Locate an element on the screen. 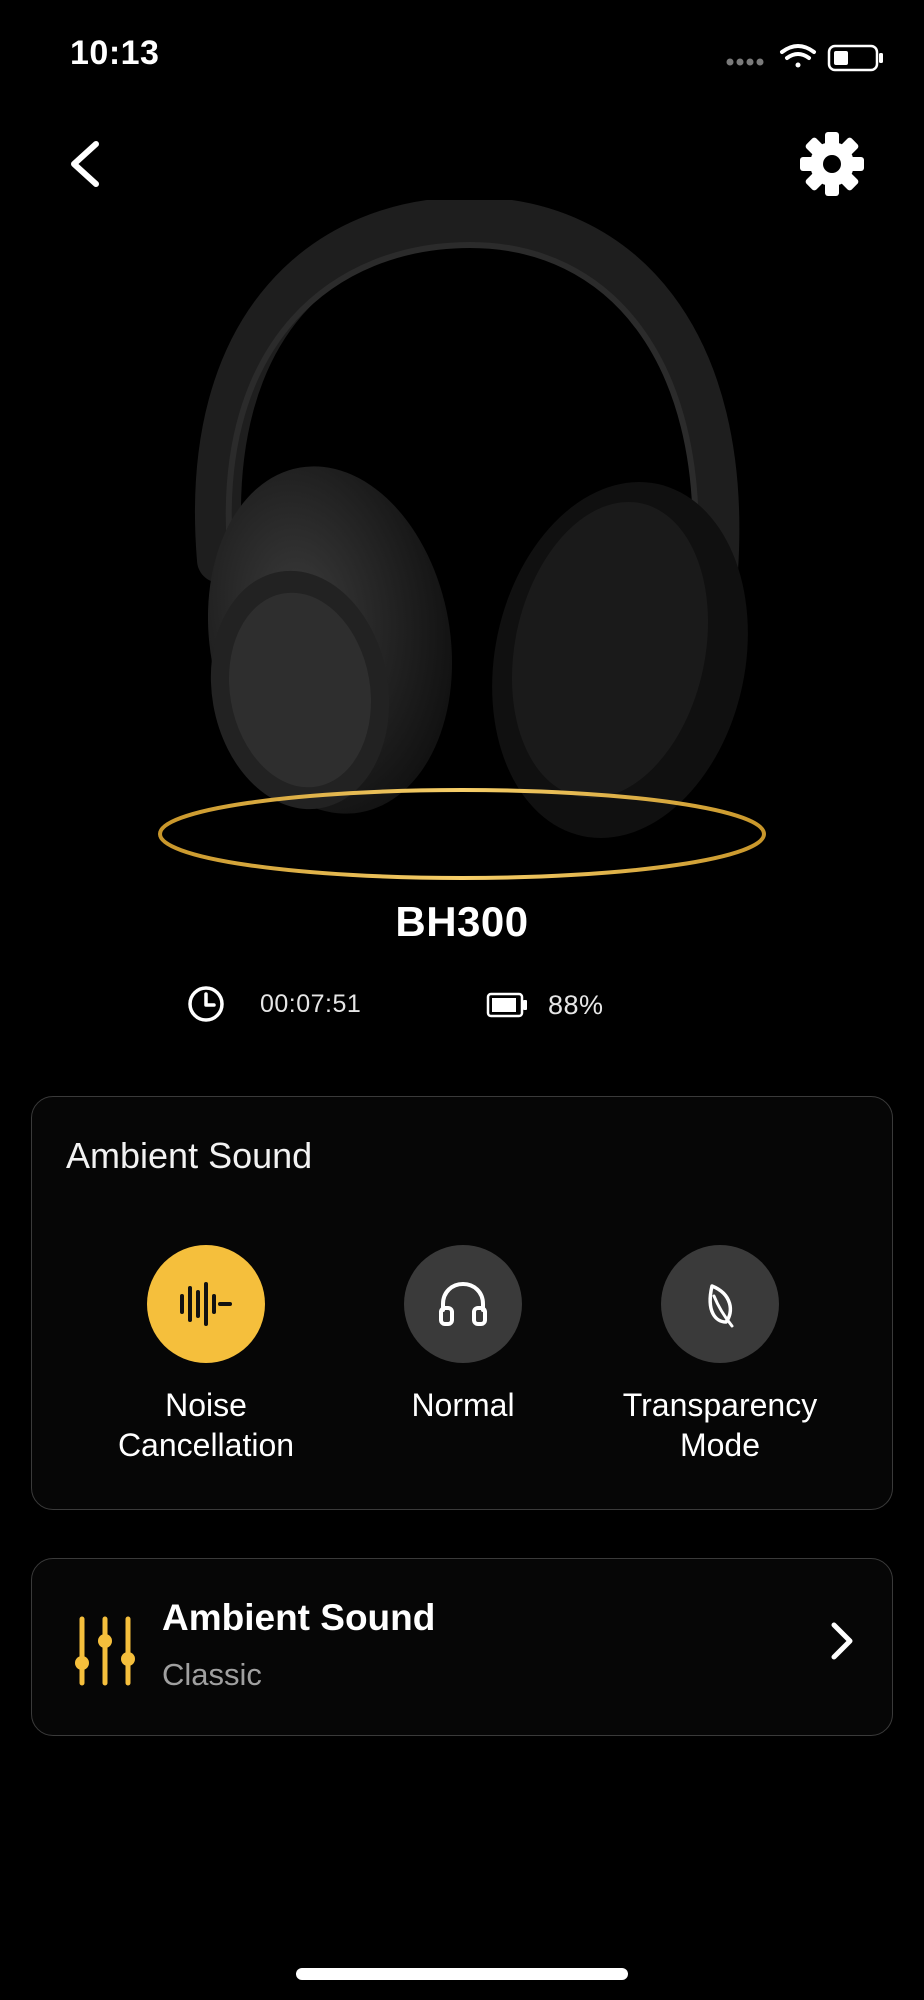  wifi-icon is located at coordinates (798, 56).